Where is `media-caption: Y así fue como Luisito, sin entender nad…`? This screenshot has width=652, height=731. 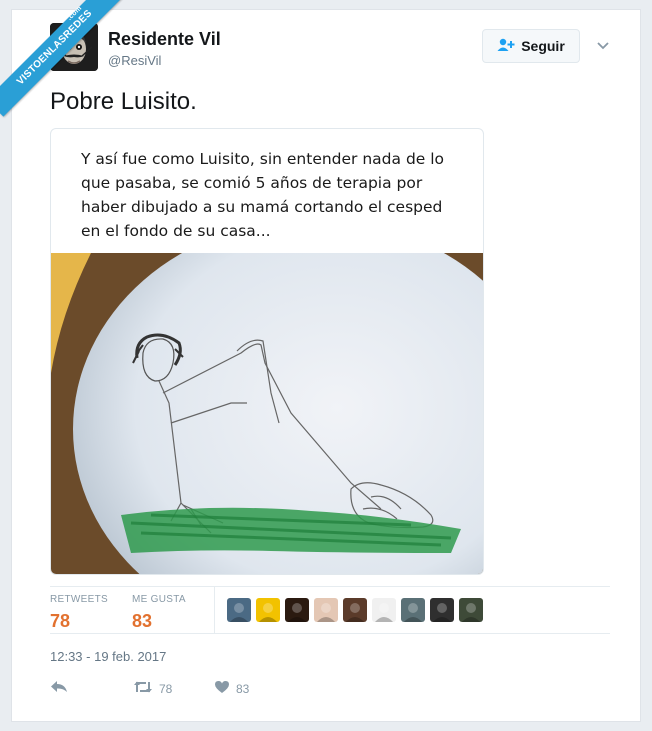 media-caption: Y así fue como Luisito, sin entender nad… is located at coordinates (263, 195).